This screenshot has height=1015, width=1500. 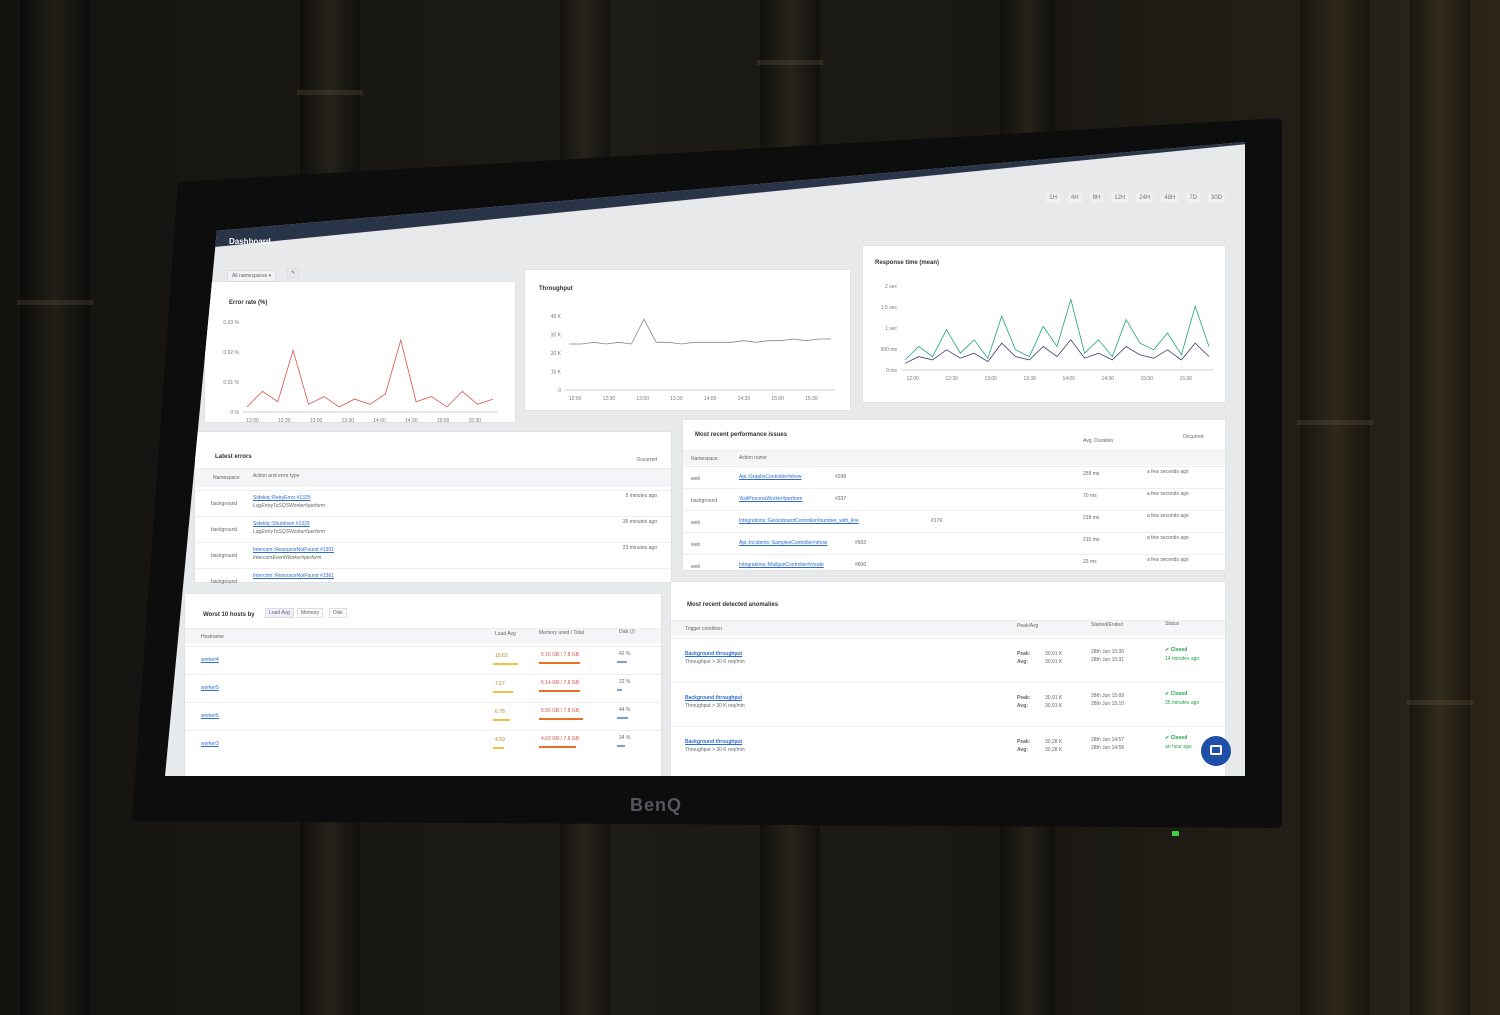 What do you see at coordinates (279, 613) in the screenshot?
I see `host-tab-load-avg: Load Avg` at bounding box center [279, 613].